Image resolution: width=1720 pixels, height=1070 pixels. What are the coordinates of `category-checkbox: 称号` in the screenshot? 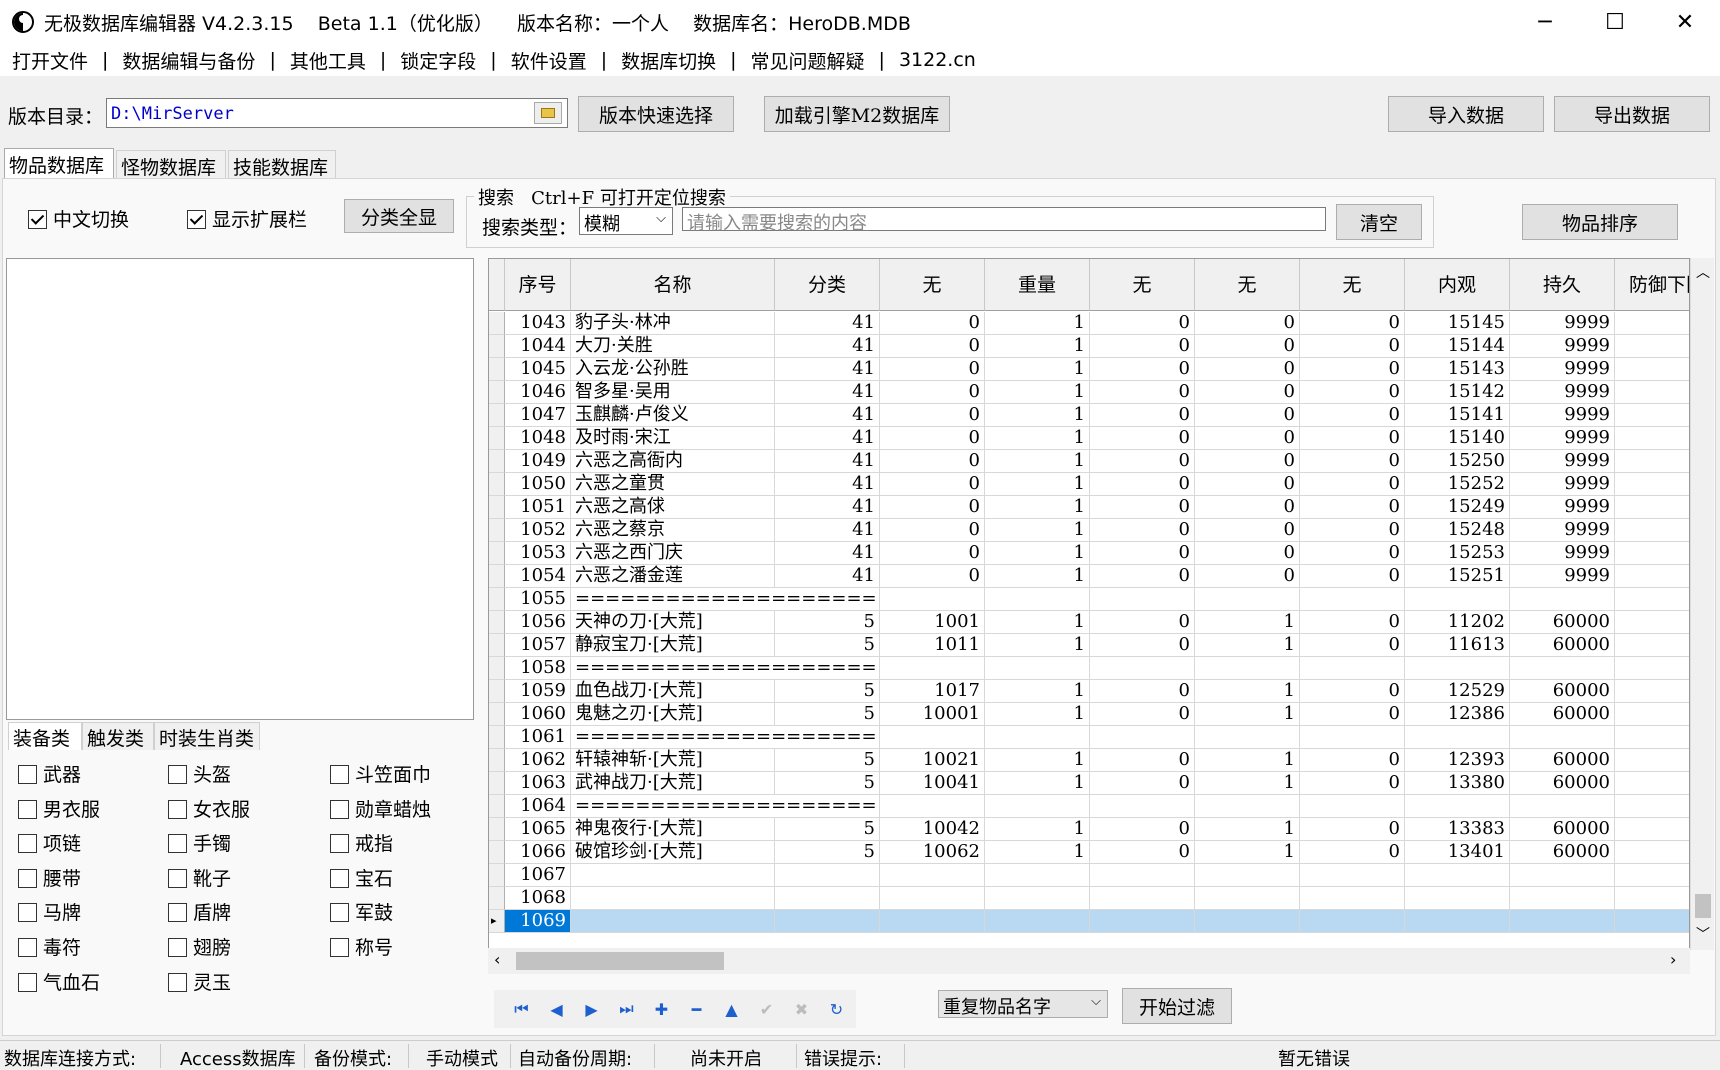 It's located at (361, 946).